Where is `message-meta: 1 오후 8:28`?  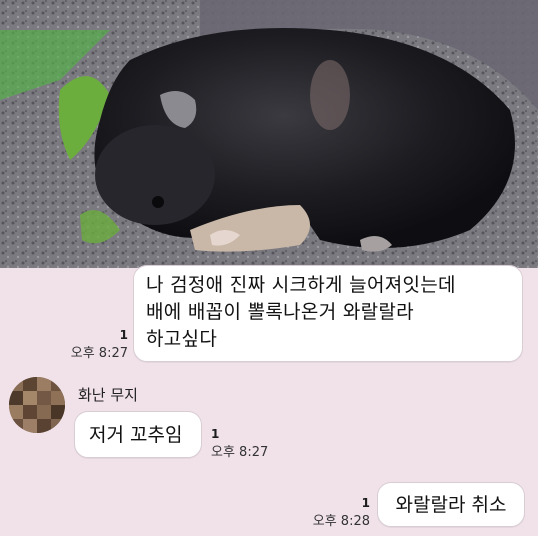
message-meta: 1 오후 8:28 is located at coordinates (335, 512).